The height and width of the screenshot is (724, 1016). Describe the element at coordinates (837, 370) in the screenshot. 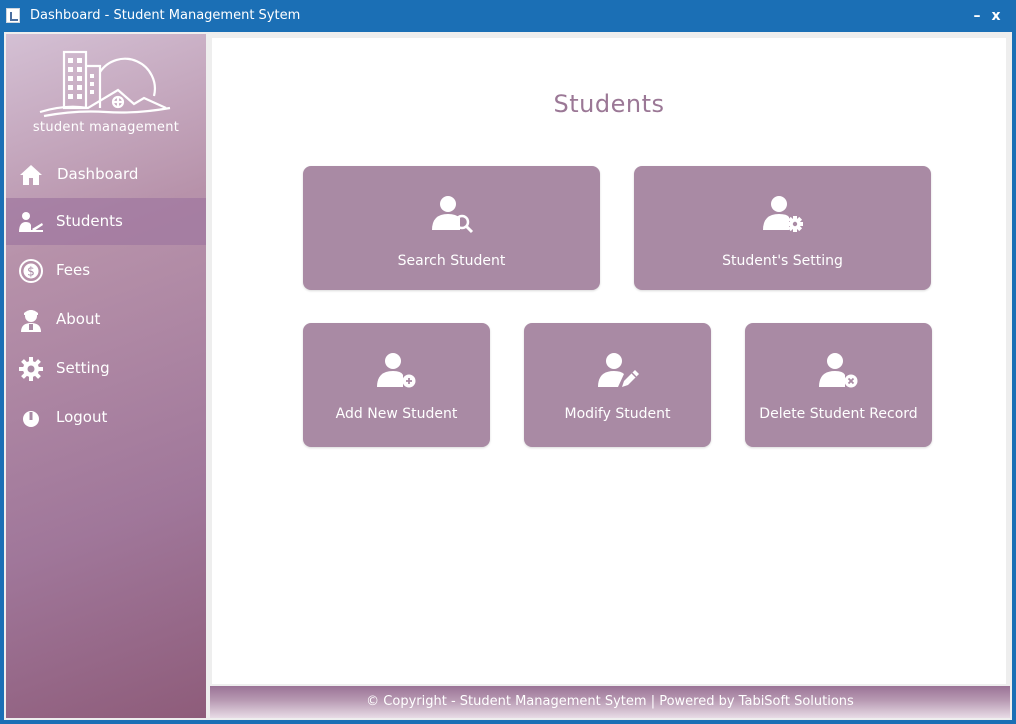

I see `user-delete-icon` at that location.